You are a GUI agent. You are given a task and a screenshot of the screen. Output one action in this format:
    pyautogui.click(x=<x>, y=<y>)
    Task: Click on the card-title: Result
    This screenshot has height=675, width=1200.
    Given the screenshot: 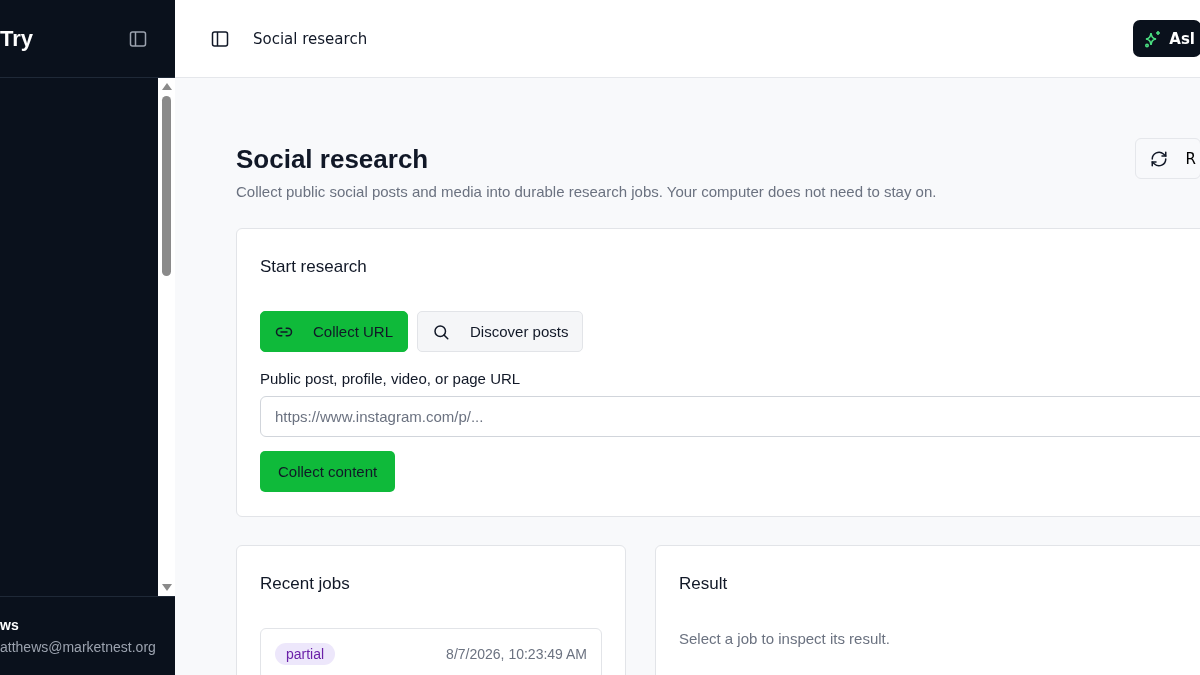 What is the action you would take?
    pyautogui.click(x=704, y=584)
    